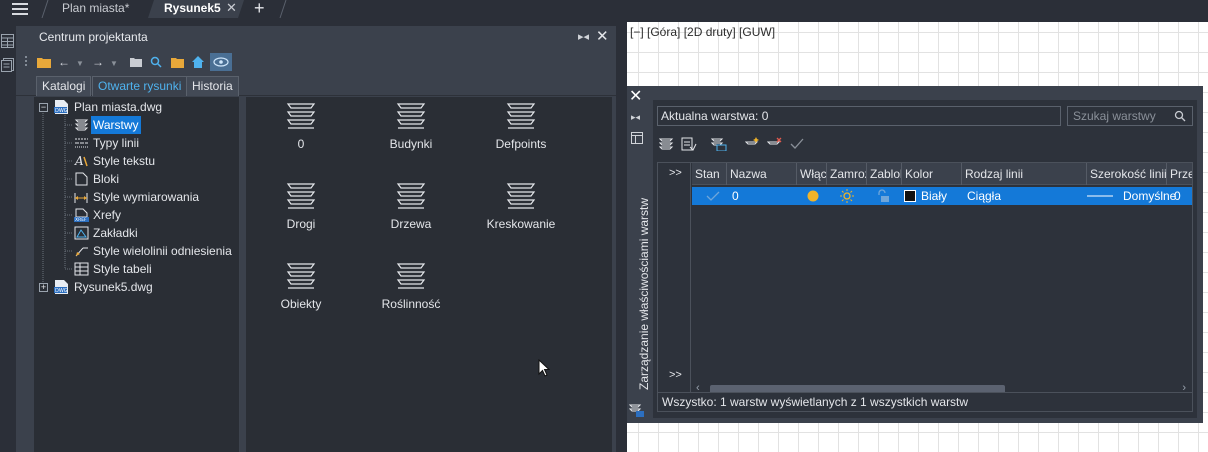 The image size is (1208, 452). I want to click on tree-item-bloki: Bloki, so click(137, 179).